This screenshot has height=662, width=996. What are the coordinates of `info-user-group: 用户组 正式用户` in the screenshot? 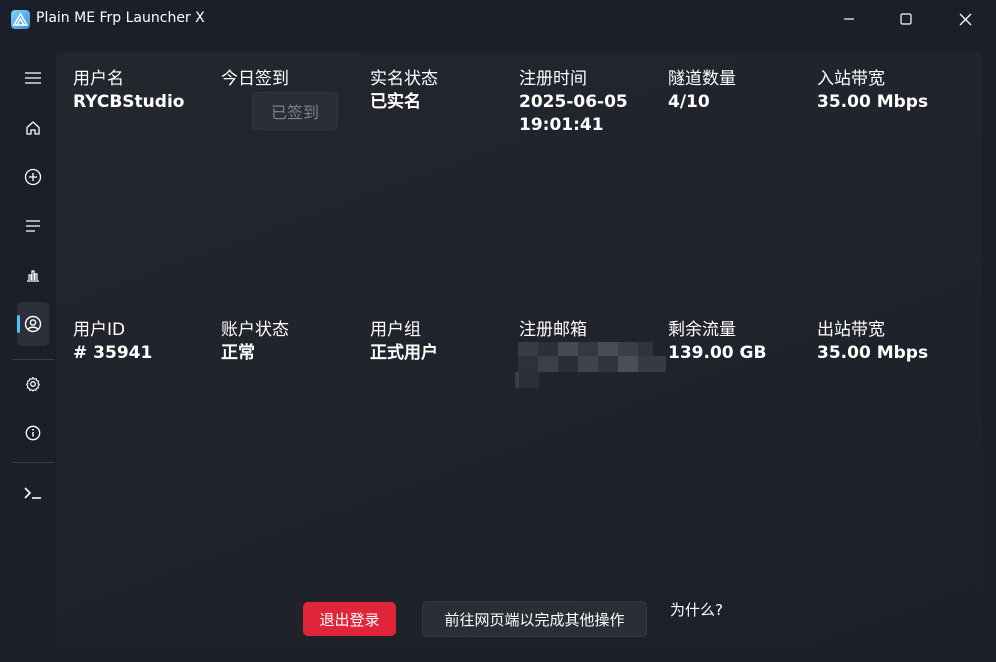 It's located at (440, 341).